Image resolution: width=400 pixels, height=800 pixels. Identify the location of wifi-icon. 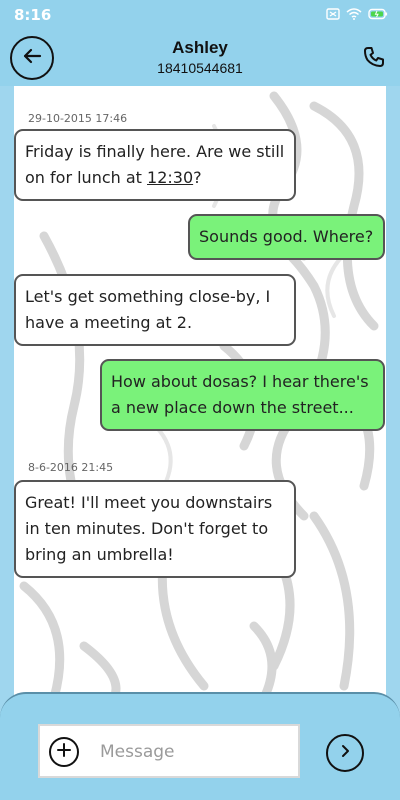
(354, 16).